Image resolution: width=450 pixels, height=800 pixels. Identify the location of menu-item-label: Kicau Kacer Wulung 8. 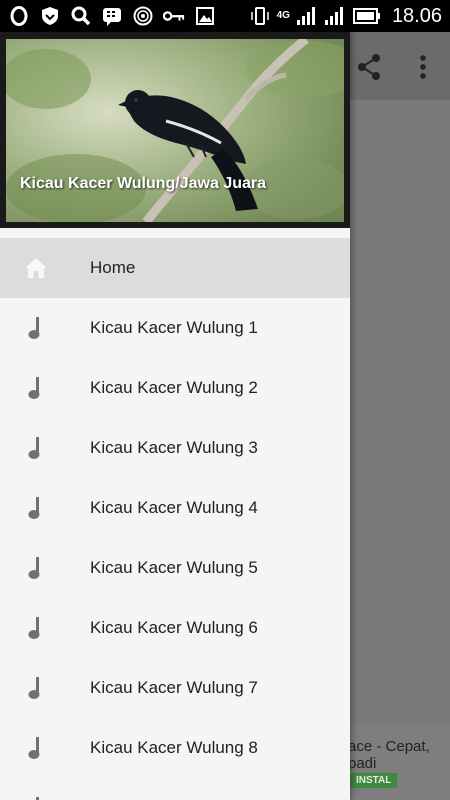
(174, 747).